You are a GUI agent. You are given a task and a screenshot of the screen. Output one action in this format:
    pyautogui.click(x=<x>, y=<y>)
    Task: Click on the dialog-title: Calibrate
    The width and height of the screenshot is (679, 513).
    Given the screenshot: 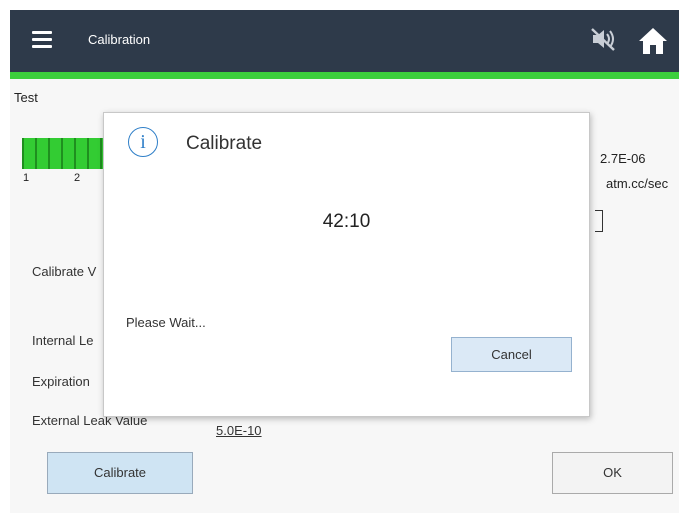 What is the action you would take?
    pyautogui.click(x=224, y=143)
    